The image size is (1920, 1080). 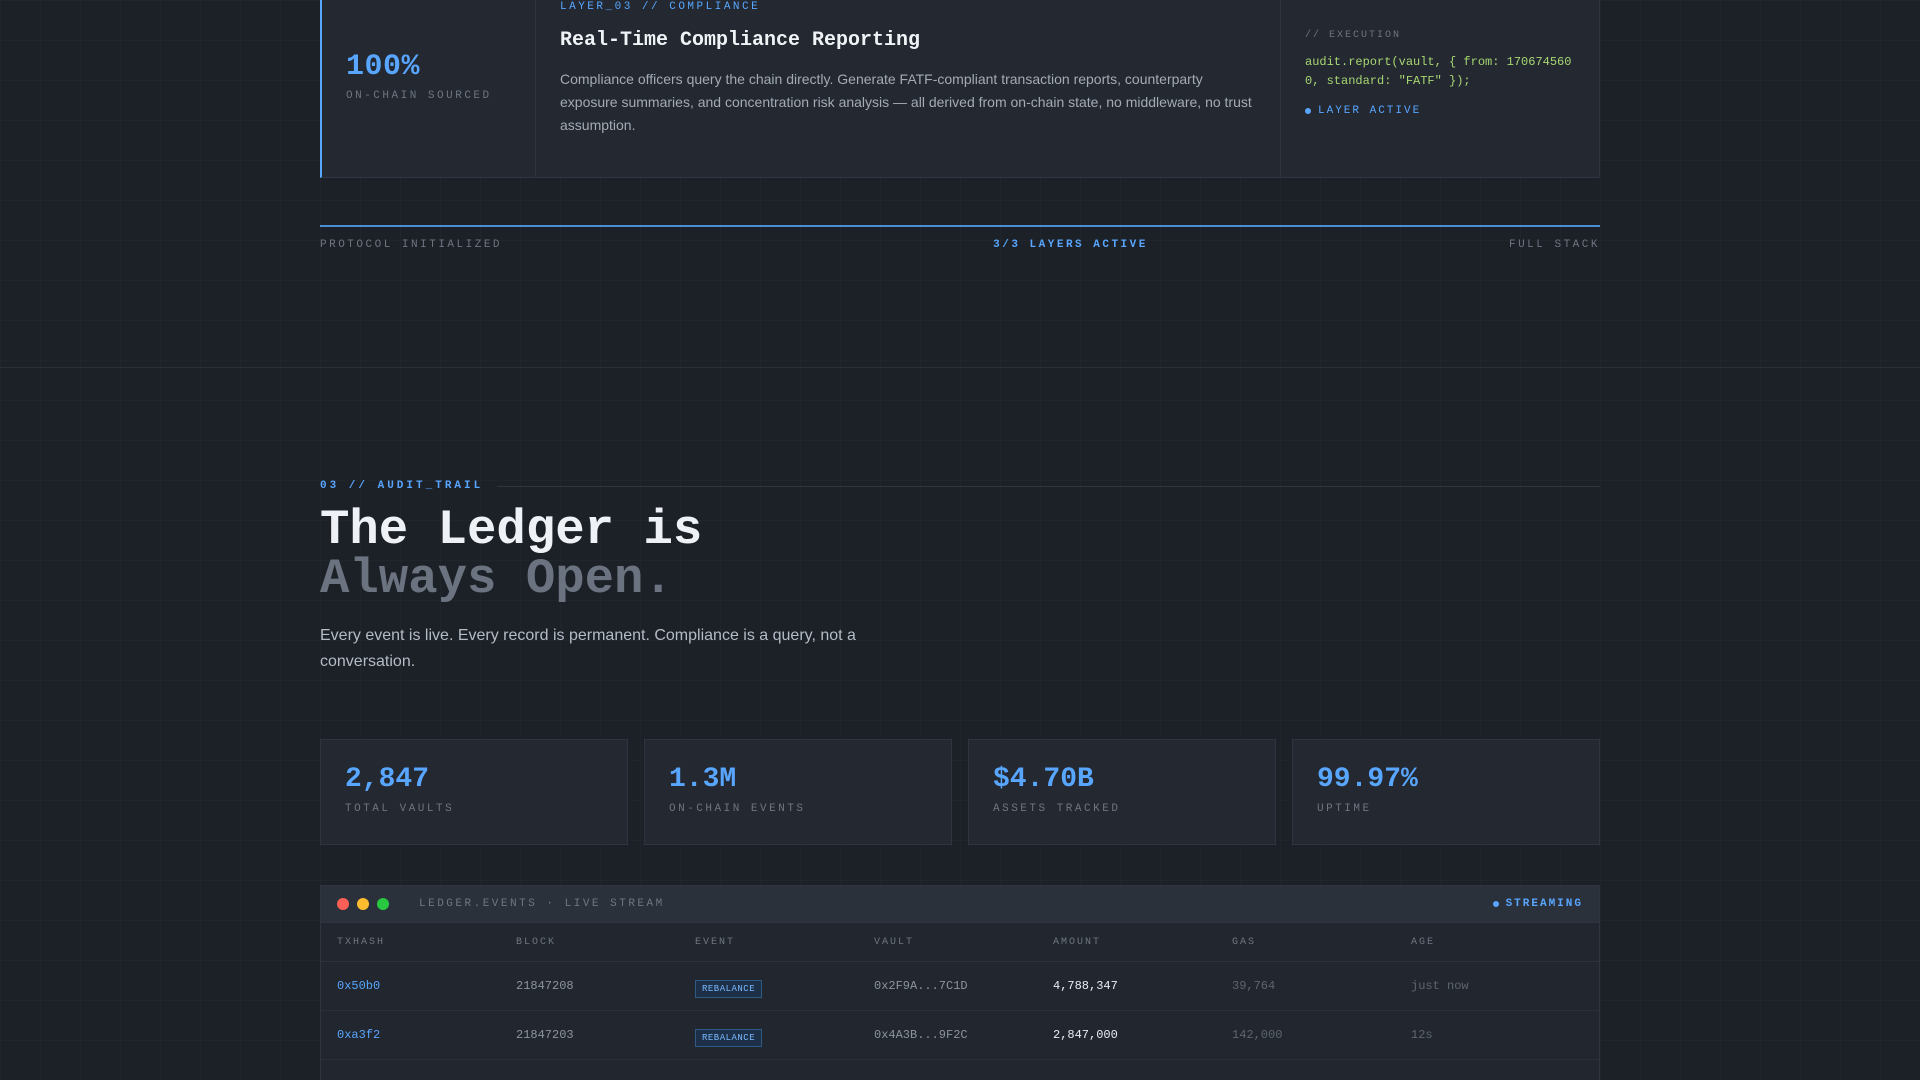 What do you see at coordinates (383, 904) in the screenshot?
I see `window-maximize-icon` at bounding box center [383, 904].